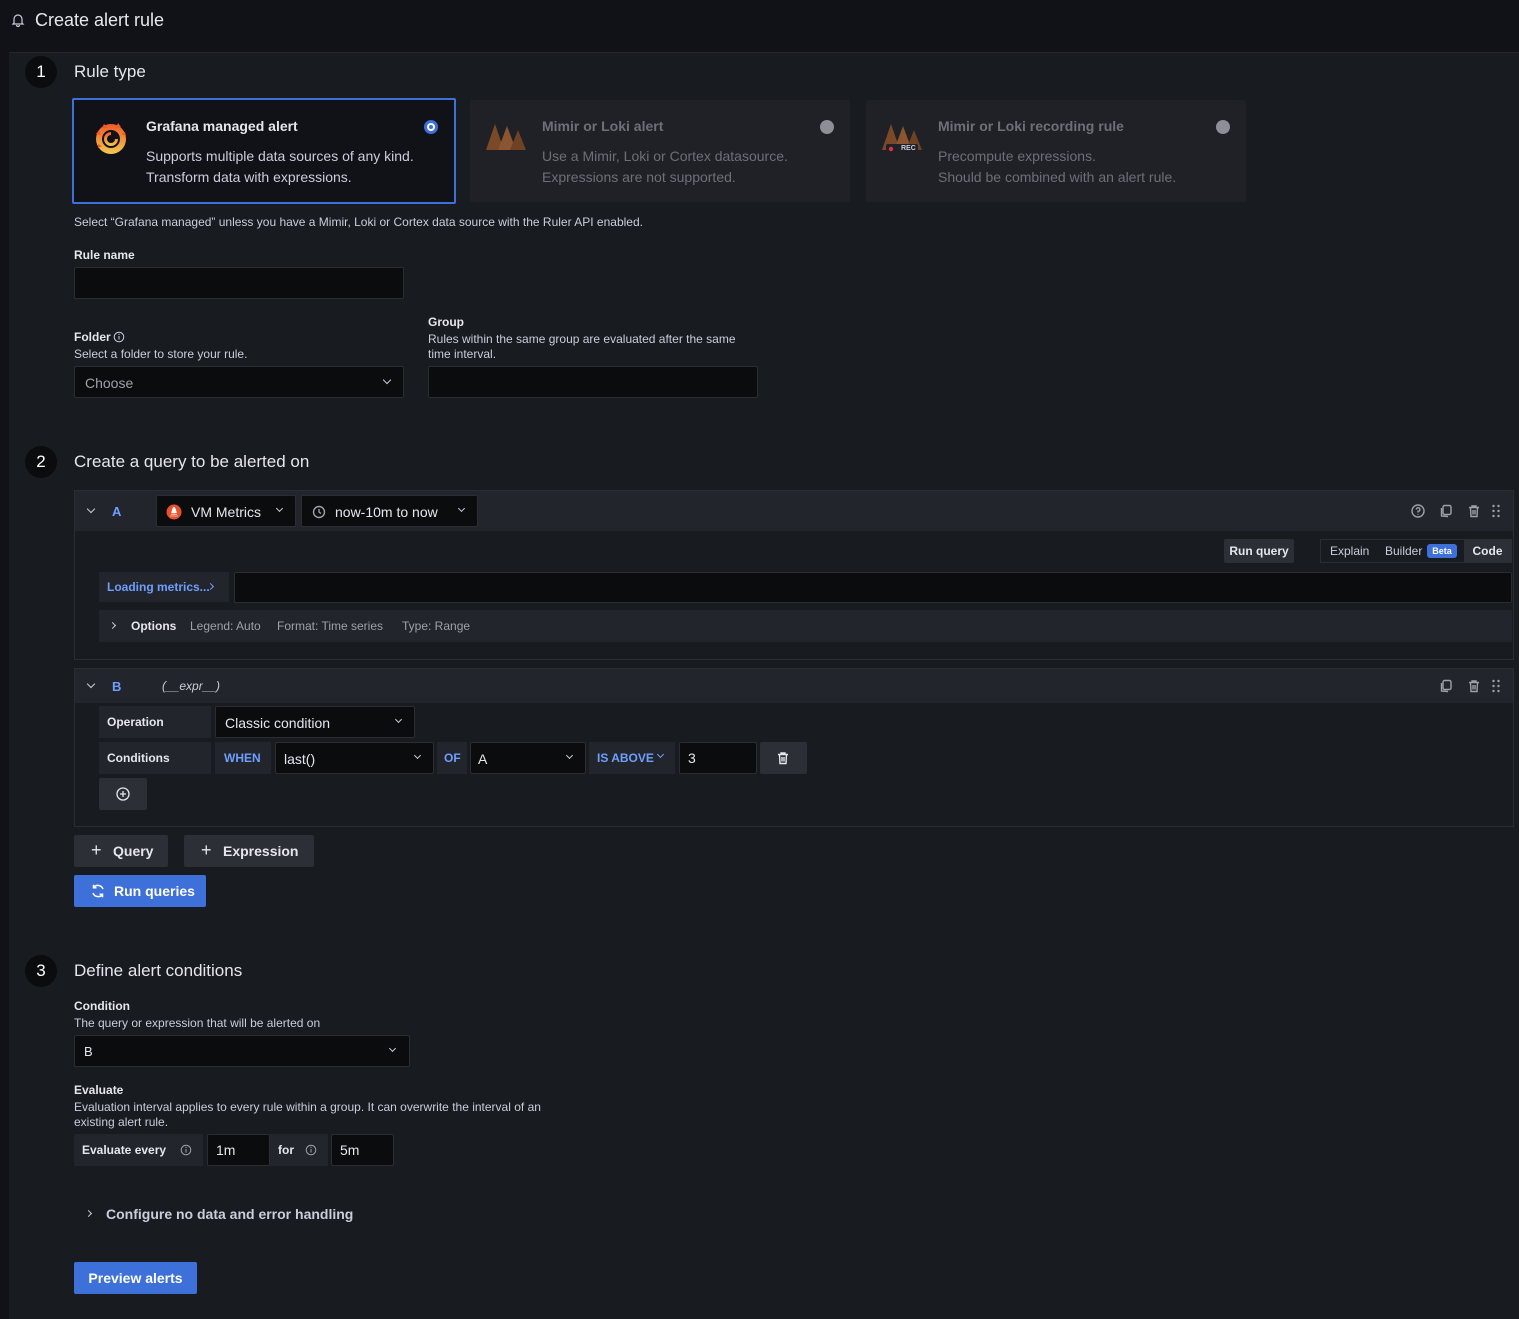 The image size is (1519, 1319). I want to click on threshold-input, so click(718, 758).